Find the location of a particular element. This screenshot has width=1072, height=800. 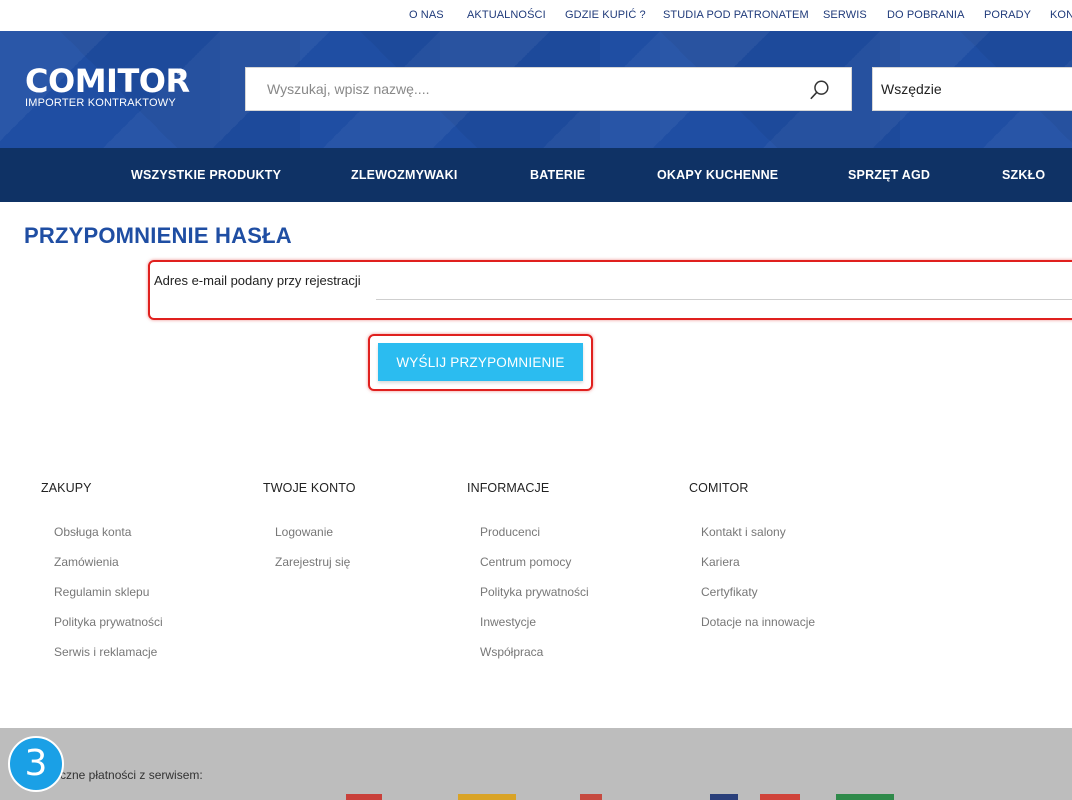

topnav-link-do-pobrania: DO POBRANIA is located at coordinates (926, 15).